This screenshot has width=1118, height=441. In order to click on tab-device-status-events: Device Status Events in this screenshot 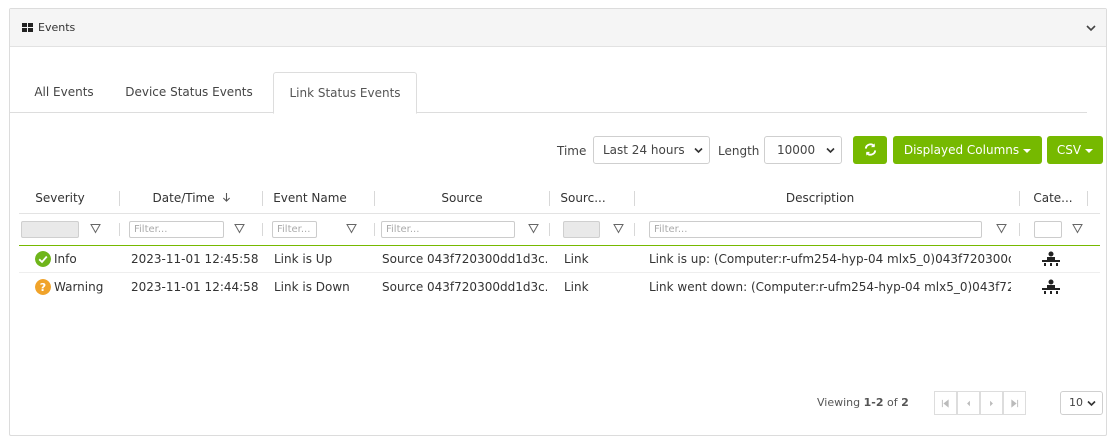, I will do `click(189, 92)`.